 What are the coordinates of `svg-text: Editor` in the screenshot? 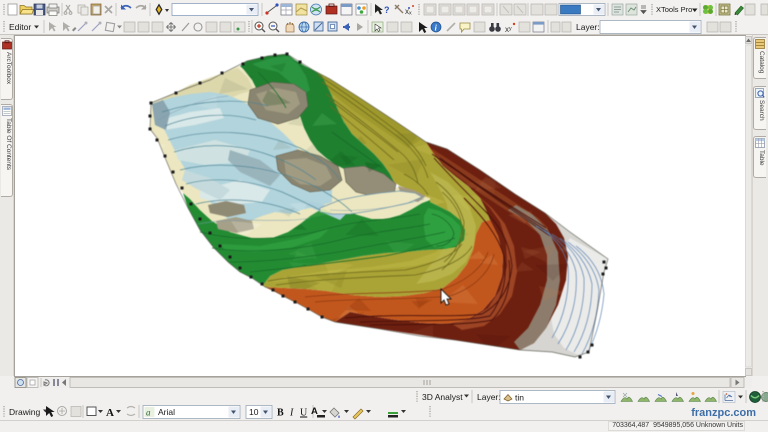 It's located at (20, 27).